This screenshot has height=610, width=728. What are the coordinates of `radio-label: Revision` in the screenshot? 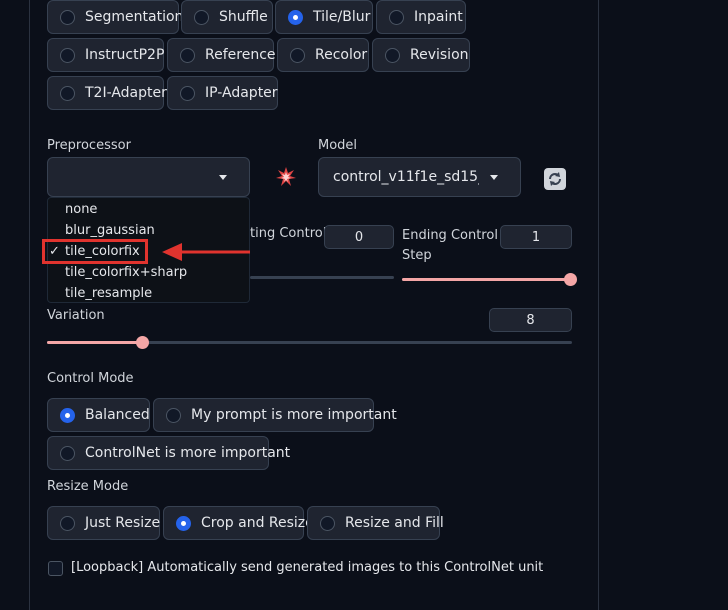 It's located at (439, 55).